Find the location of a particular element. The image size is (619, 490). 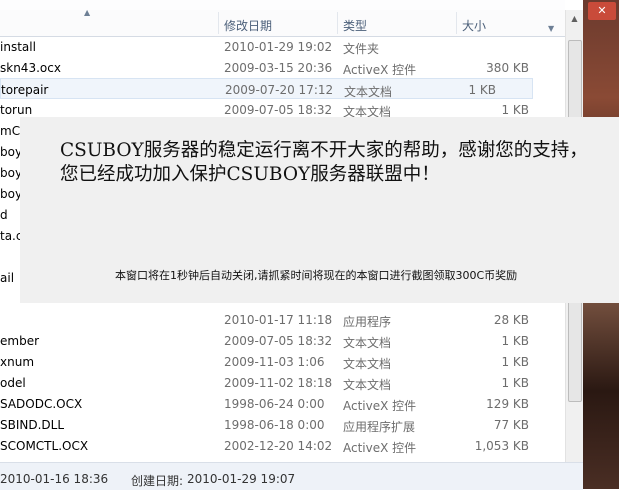

file-date: 1998-06-18 0:00 is located at coordinates (274, 425).